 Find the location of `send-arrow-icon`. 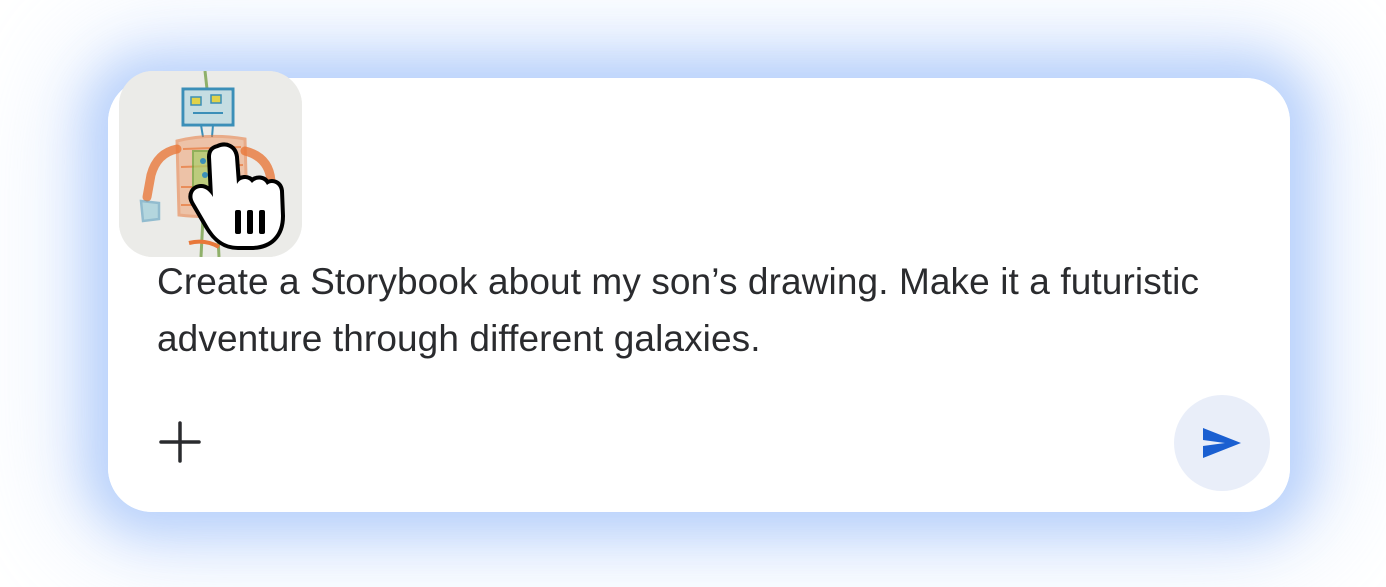

send-arrow-icon is located at coordinates (1222, 443).